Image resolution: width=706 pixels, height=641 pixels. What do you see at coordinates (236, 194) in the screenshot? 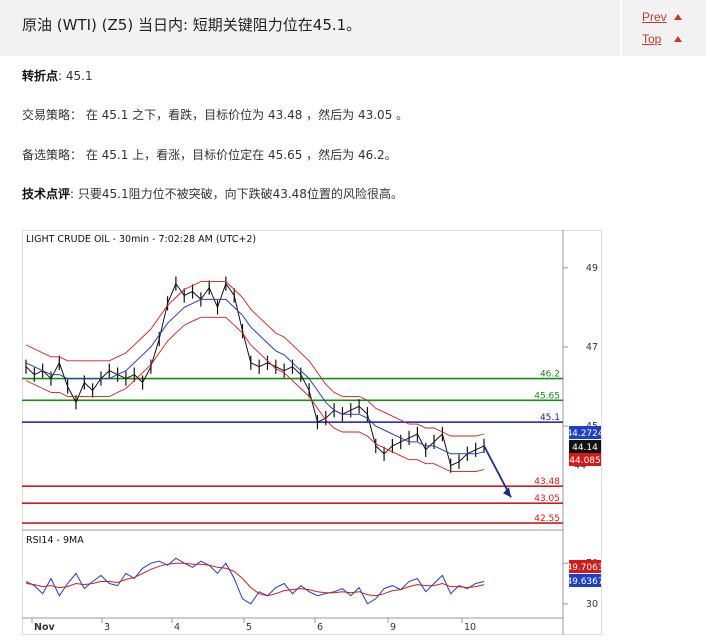
I see `comment-text: : 只要45.1阻力位不被突破，向下跌破43.48位置的风险很高。` at bounding box center [236, 194].